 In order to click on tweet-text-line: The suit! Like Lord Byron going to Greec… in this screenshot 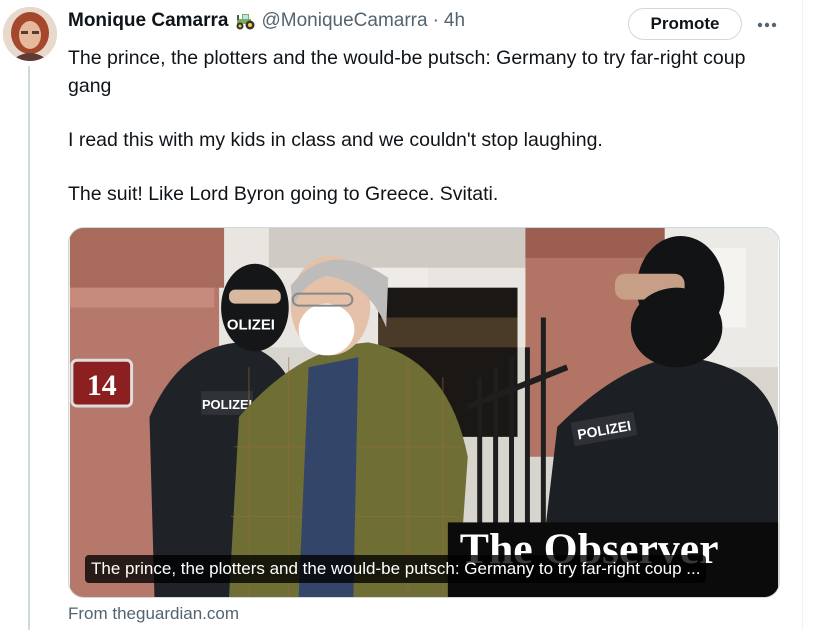, I will do `click(283, 194)`.